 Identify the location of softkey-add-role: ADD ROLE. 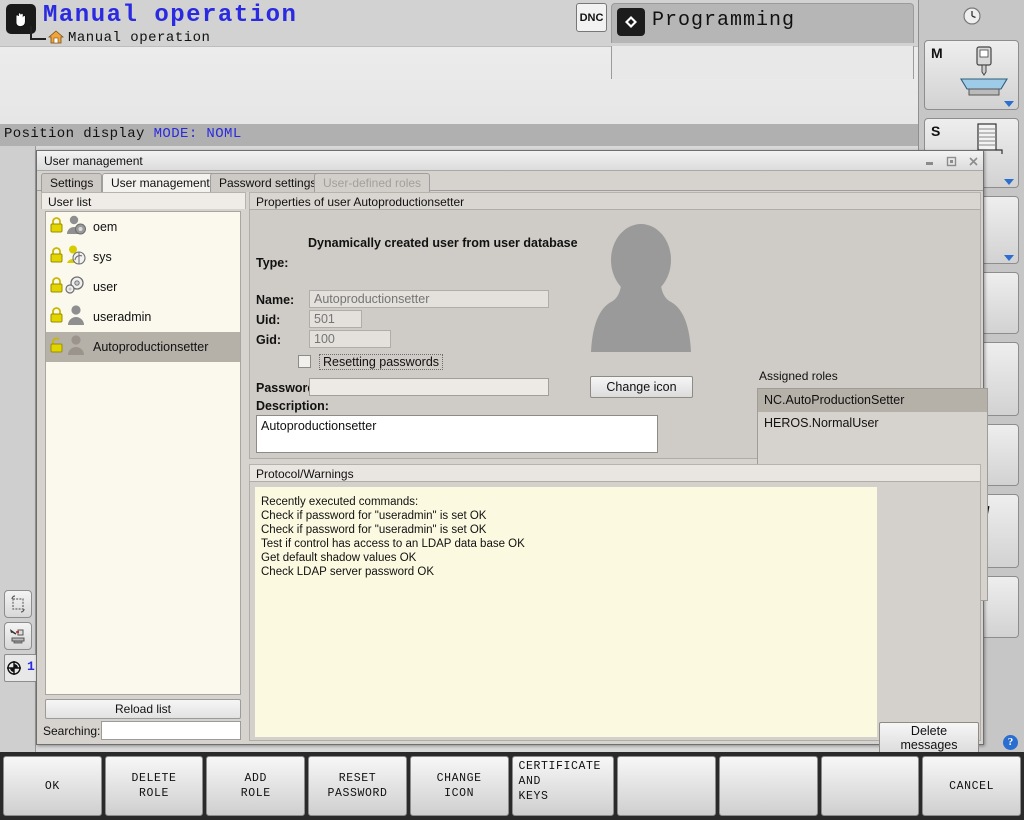
(256, 786).